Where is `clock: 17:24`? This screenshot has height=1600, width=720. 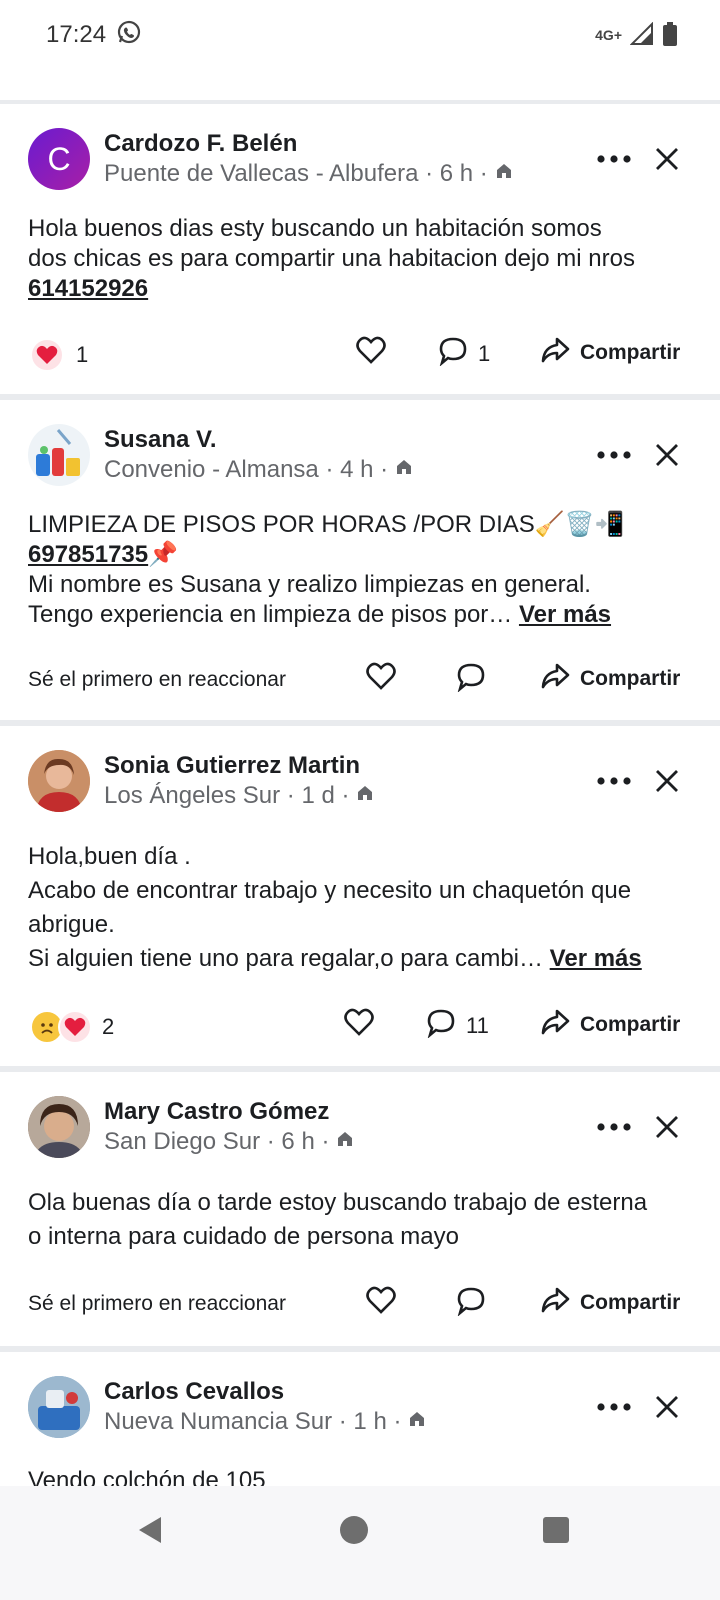 clock: 17:24 is located at coordinates (76, 34).